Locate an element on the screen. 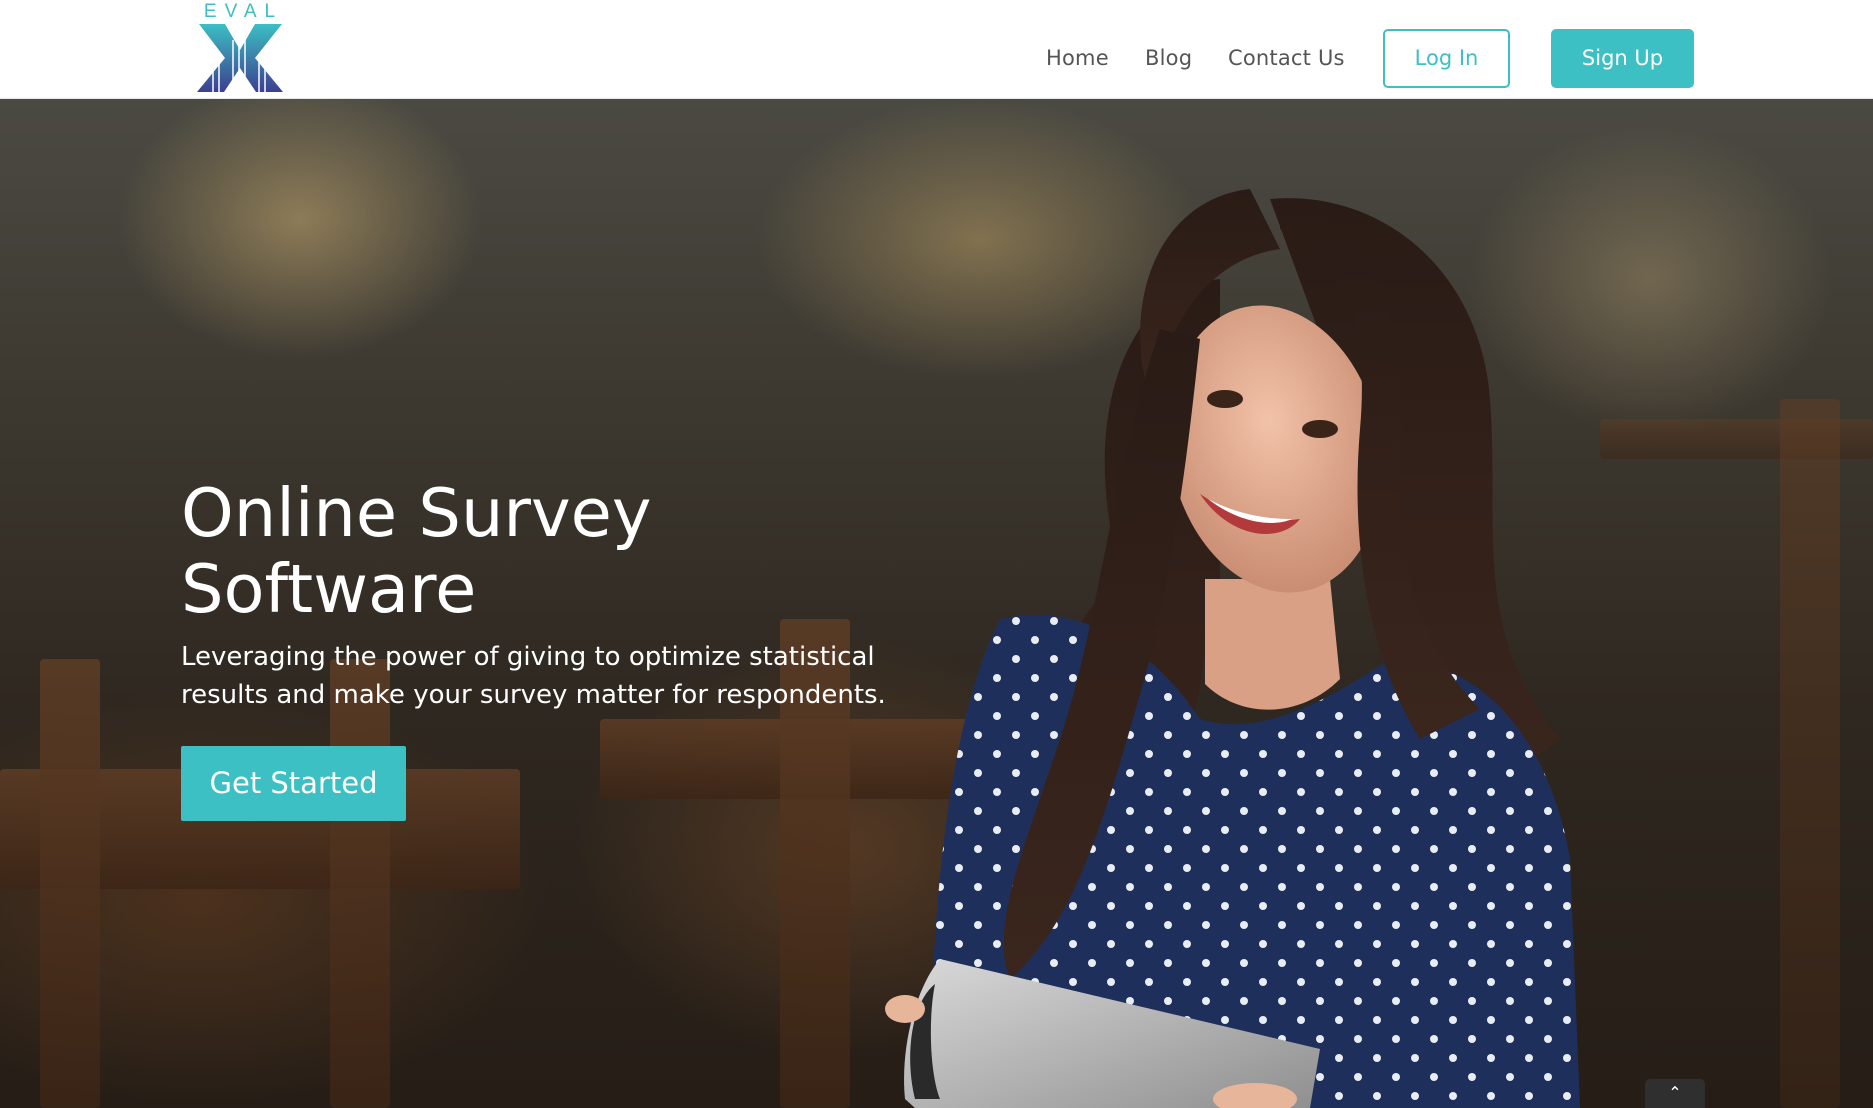 The width and height of the screenshot is (1873, 1108). hero-title: Online Survey Software is located at coordinates (481, 551).